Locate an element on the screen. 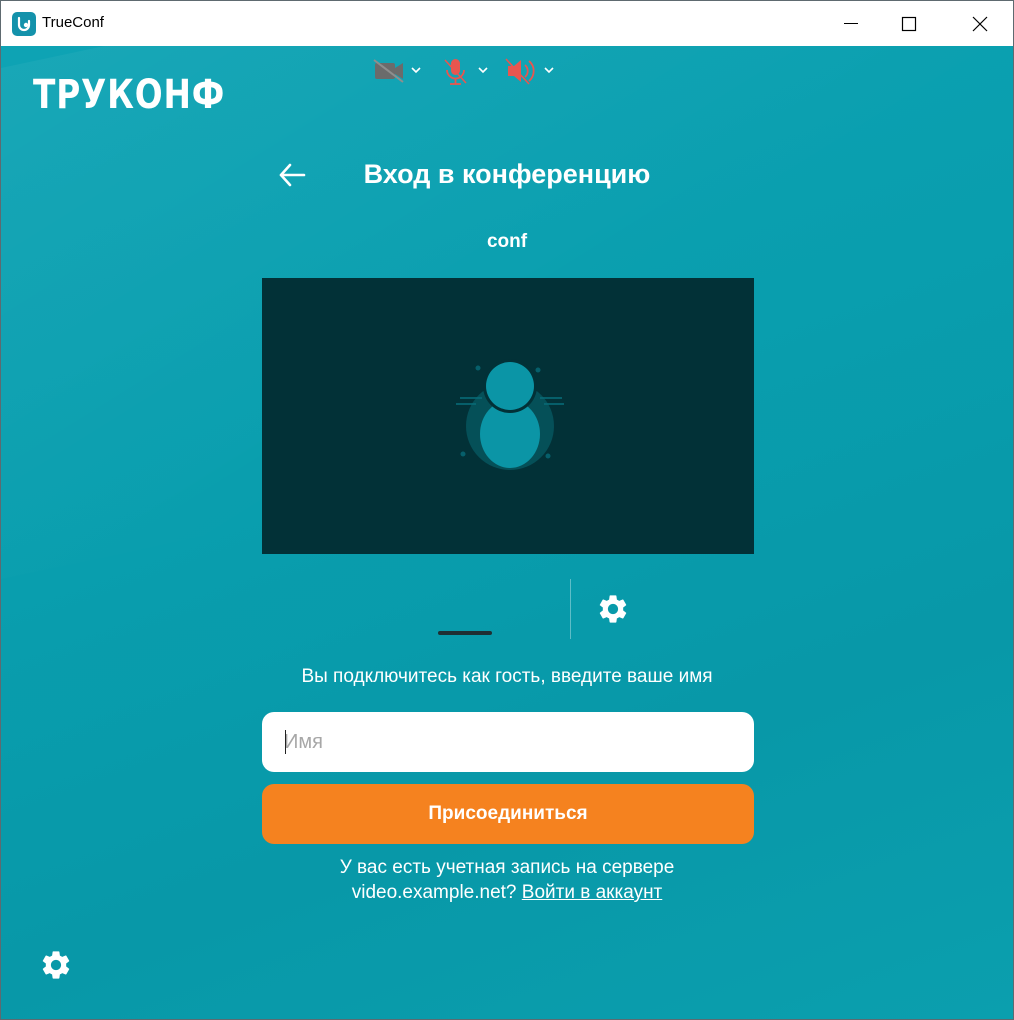 This screenshot has width=1014, height=1020. device-settings-button is located at coordinates (613, 611).